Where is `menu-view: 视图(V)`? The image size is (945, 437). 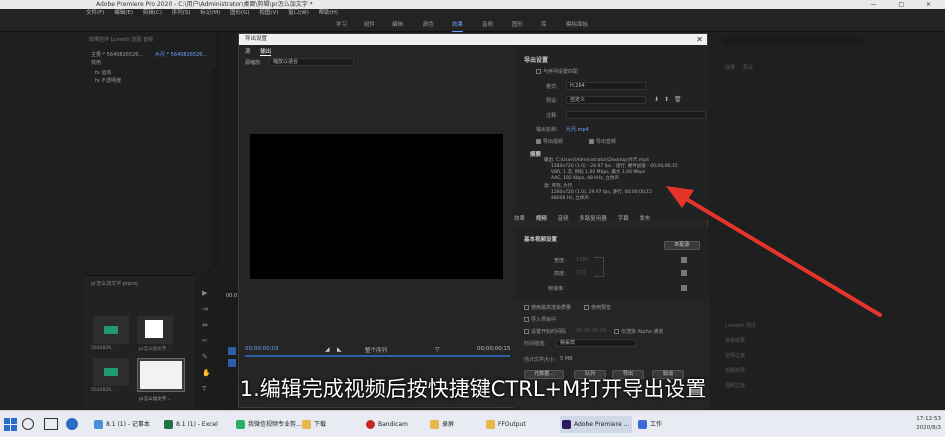
menu-view: 视图(V) is located at coordinates (268, 13).